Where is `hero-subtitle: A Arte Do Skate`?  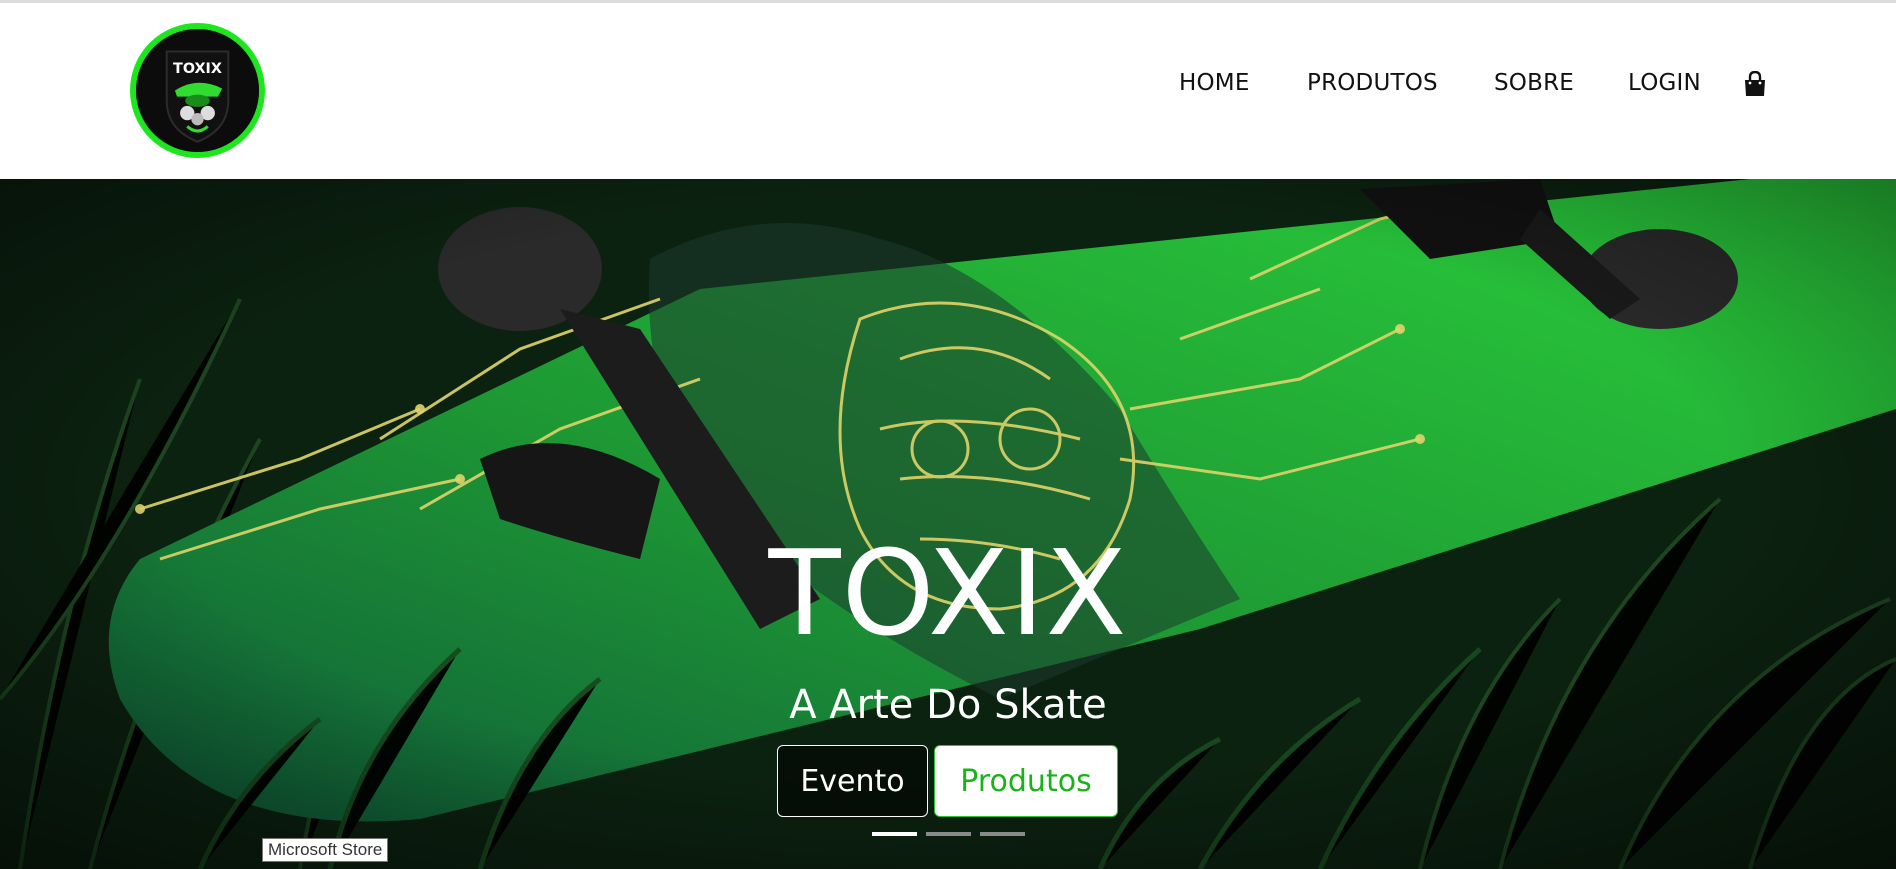
hero-subtitle: A Arte Do Skate is located at coordinates (948, 705).